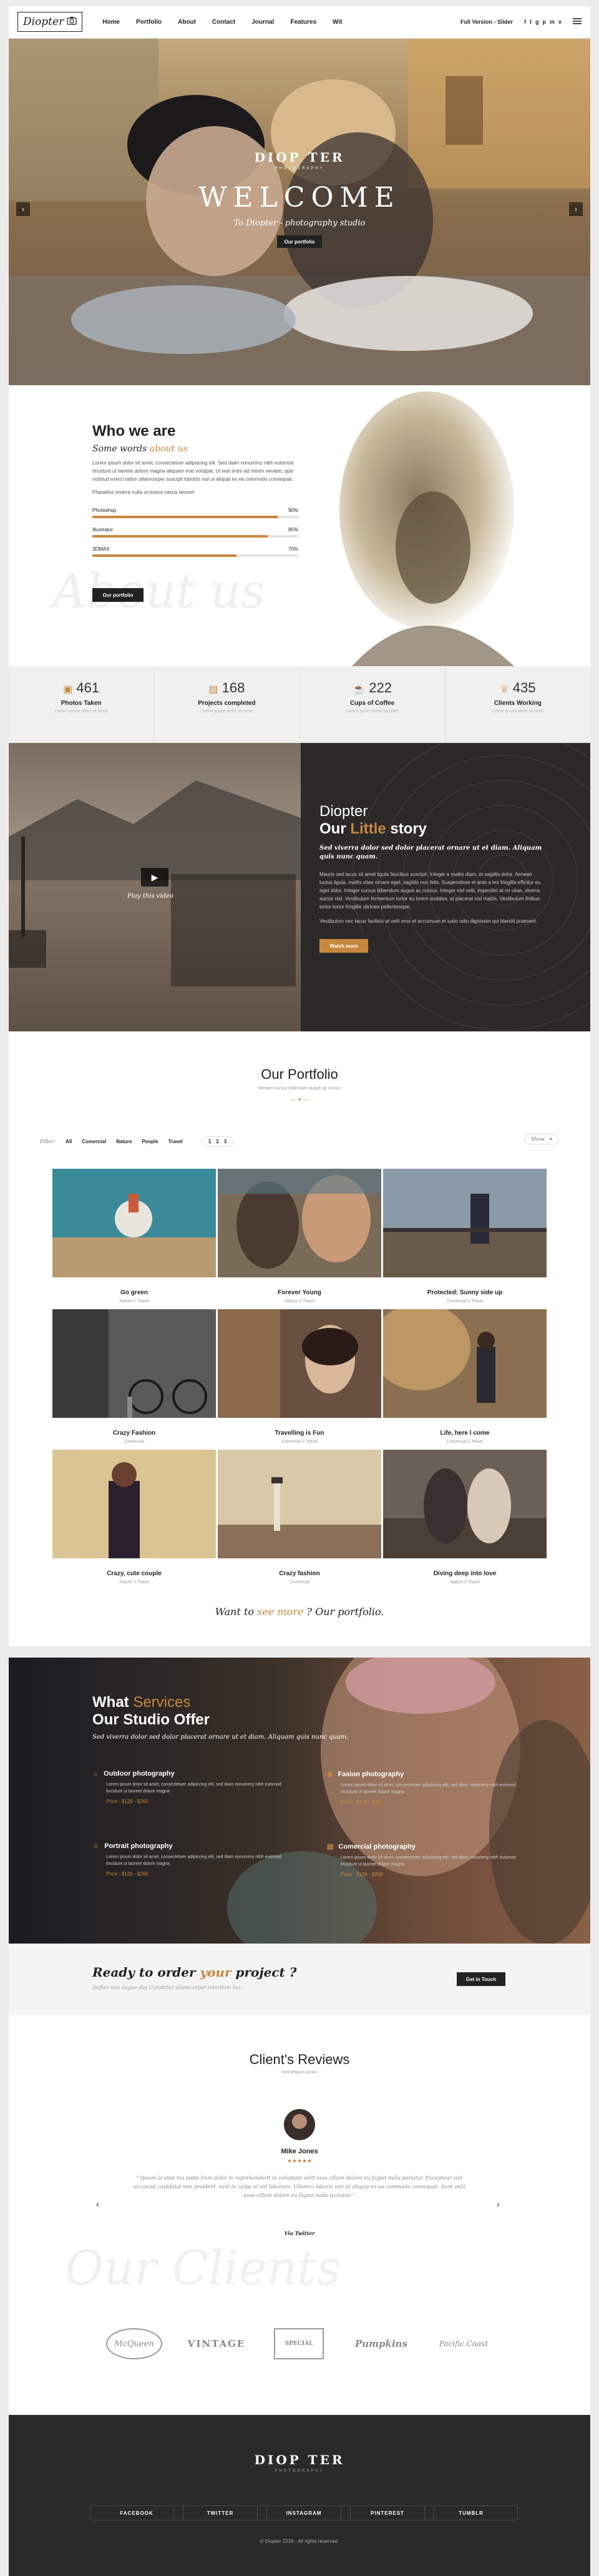 The image size is (599, 2576). I want to click on client-logo-vintage: VINTAGE, so click(216, 2344).